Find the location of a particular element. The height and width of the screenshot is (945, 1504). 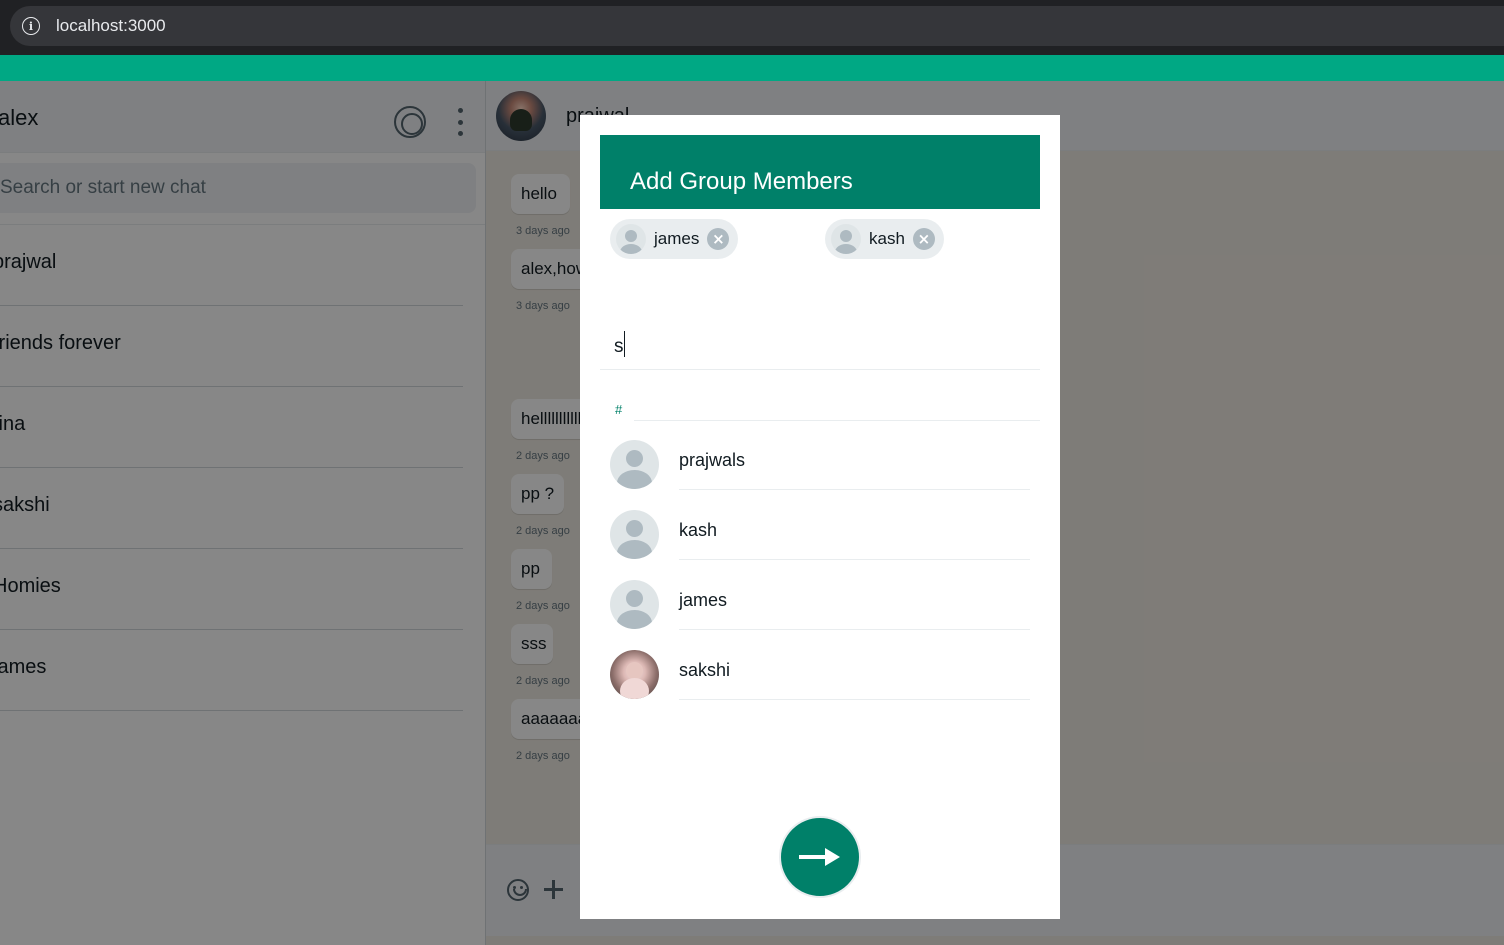

section-divider is located at coordinates (837, 420).